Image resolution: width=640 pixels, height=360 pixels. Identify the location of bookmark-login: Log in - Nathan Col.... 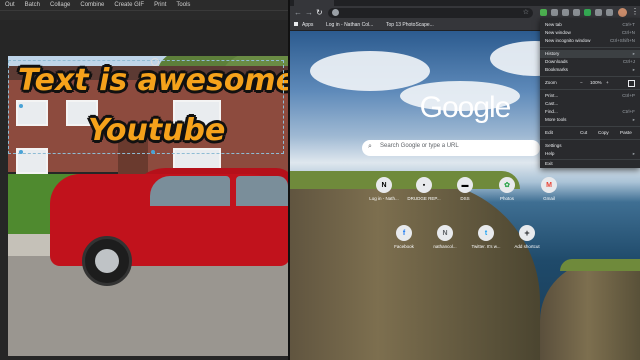
(349, 25).